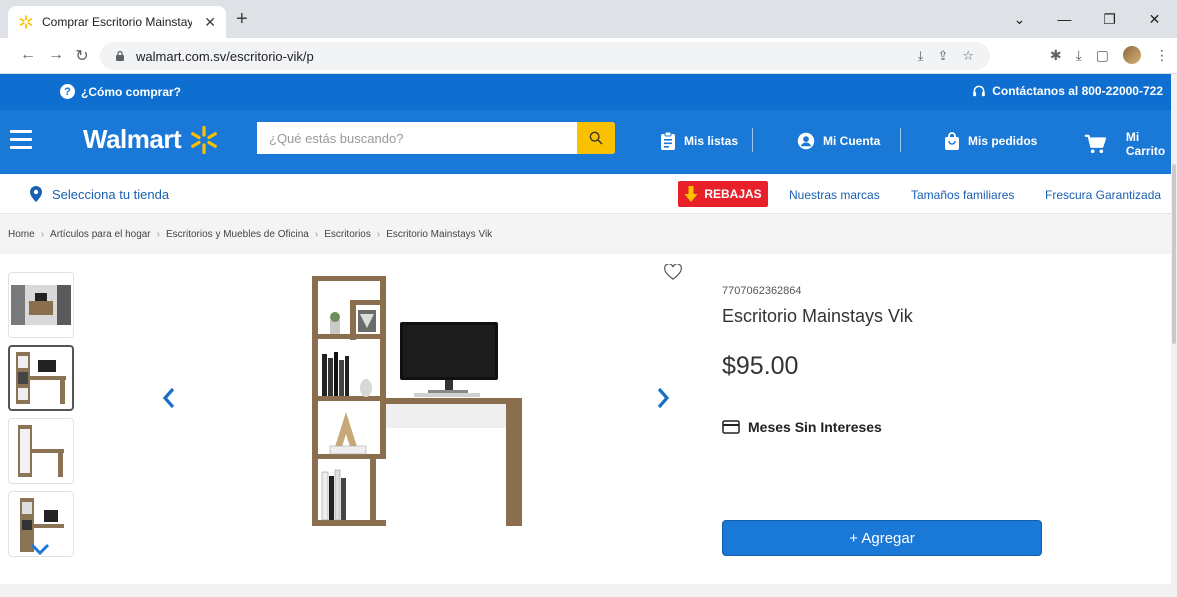 This screenshot has height=597, width=1177. I want to click on how-to-buy-link: ? ¿Cómo comprar?, so click(120, 91).